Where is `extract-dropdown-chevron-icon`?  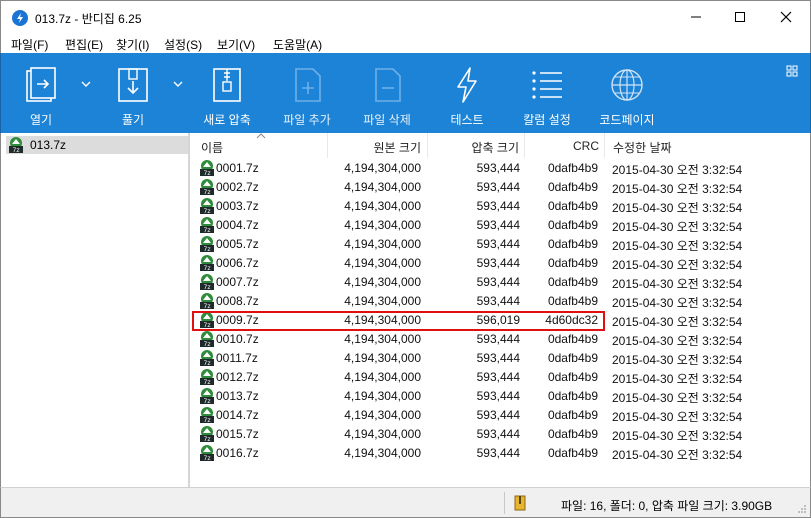 extract-dropdown-chevron-icon is located at coordinates (178, 84).